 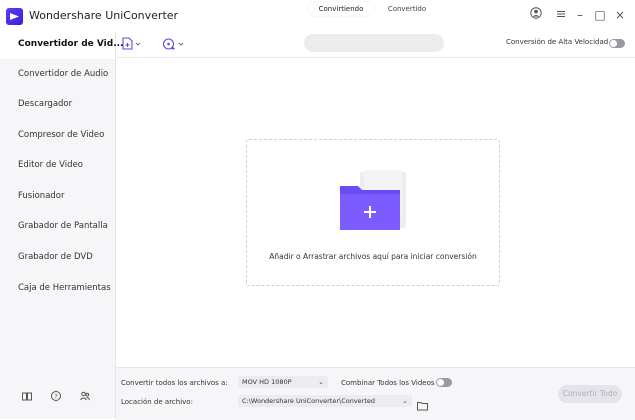 What do you see at coordinates (267, 382) in the screenshot?
I see `output-format-value: MOV HD 1080P` at bounding box center [267, 382].